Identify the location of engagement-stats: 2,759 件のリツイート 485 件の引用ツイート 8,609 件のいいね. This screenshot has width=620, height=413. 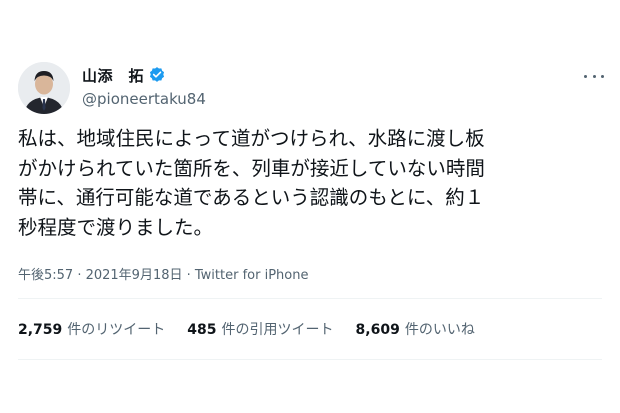
(257, 329).